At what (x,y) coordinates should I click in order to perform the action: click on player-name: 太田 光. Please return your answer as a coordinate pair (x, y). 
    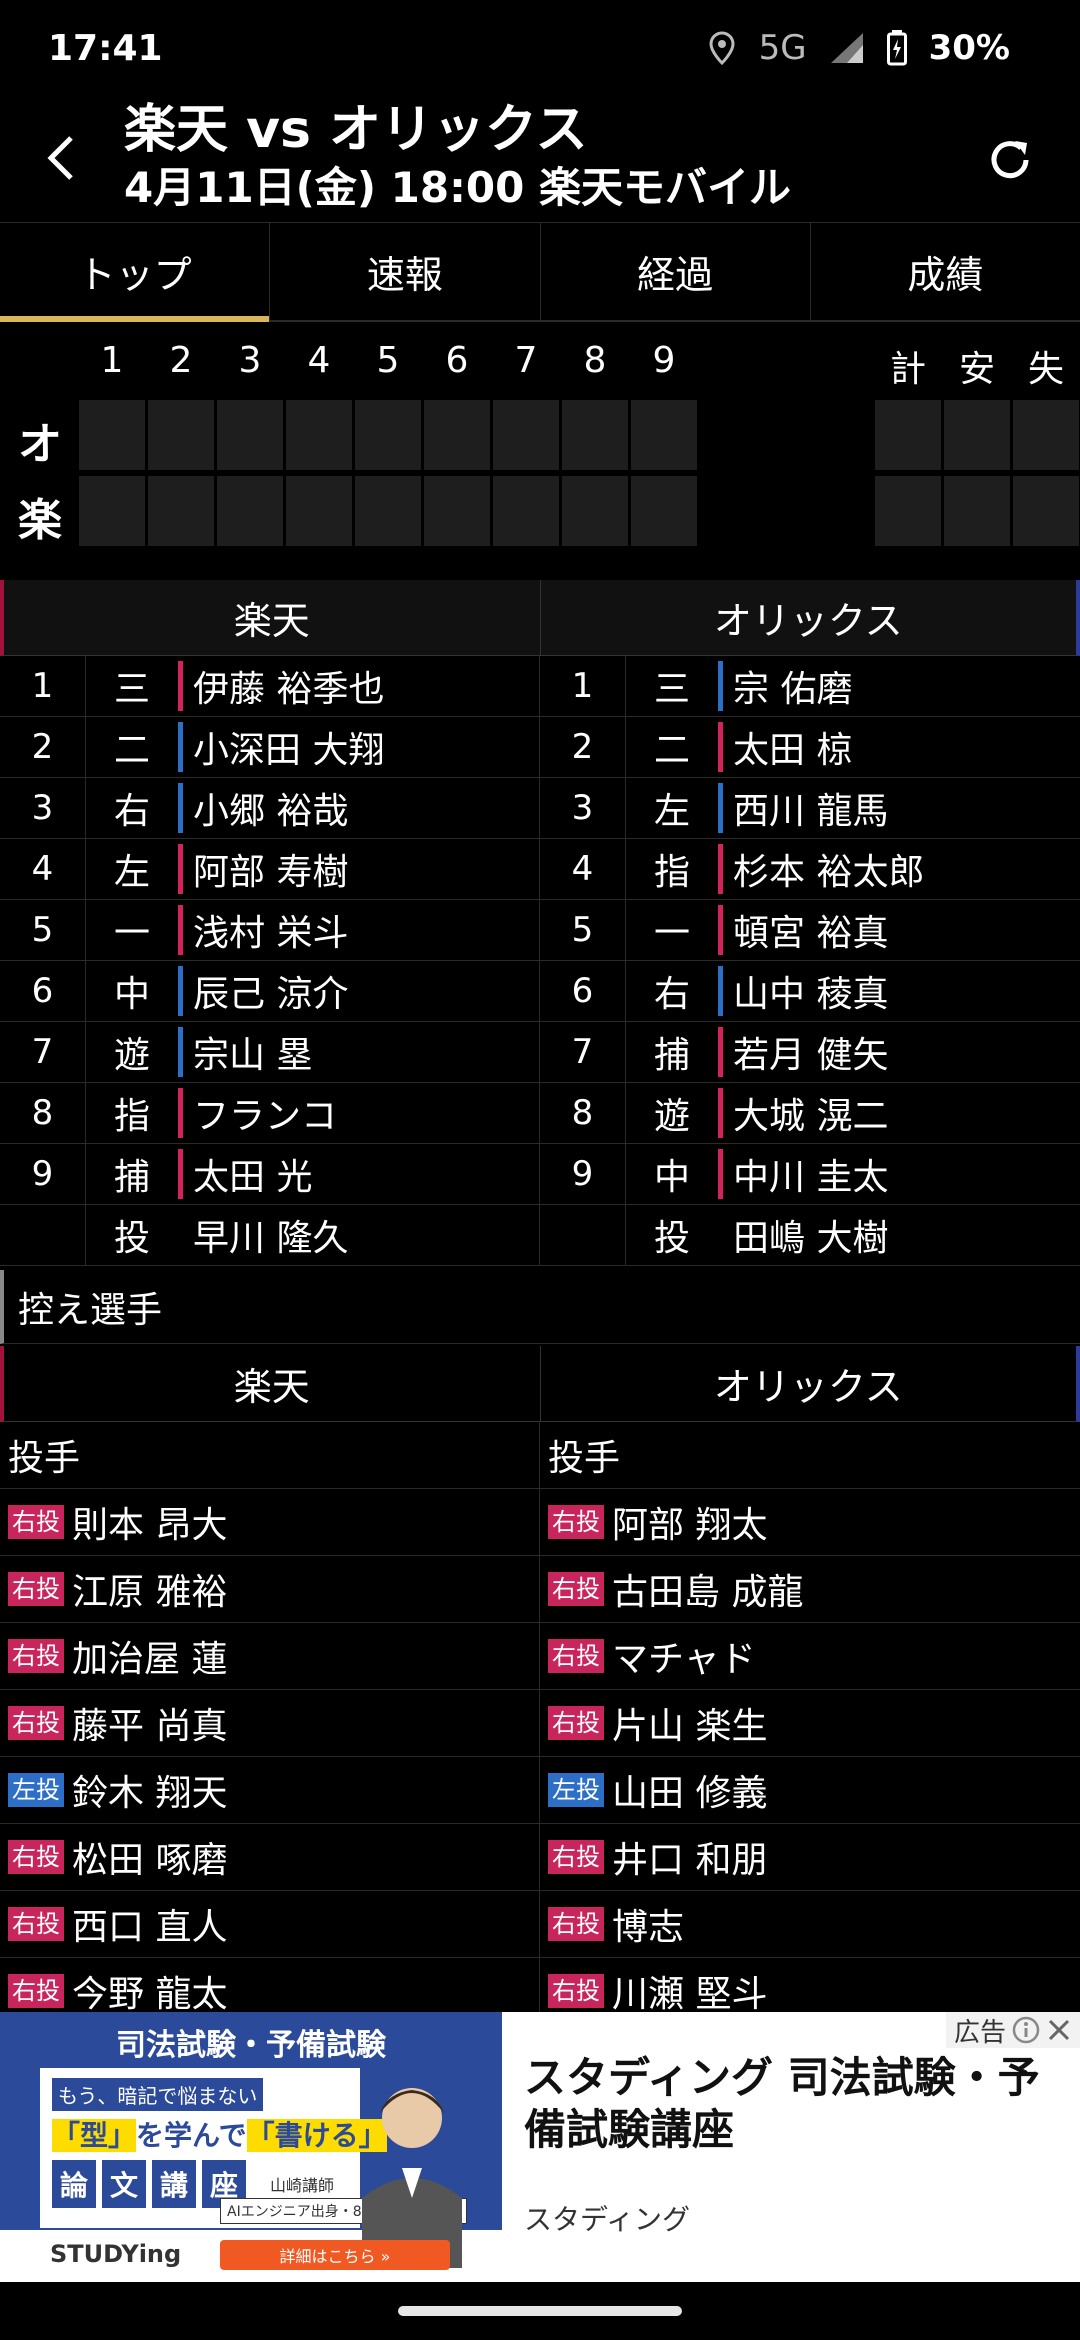
    Looking at the image, I should click on (252, 1174).